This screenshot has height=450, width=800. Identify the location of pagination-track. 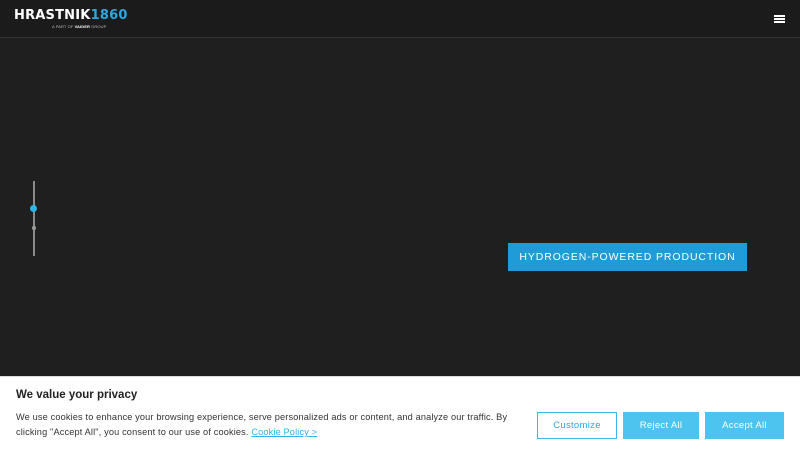
(34, 218).